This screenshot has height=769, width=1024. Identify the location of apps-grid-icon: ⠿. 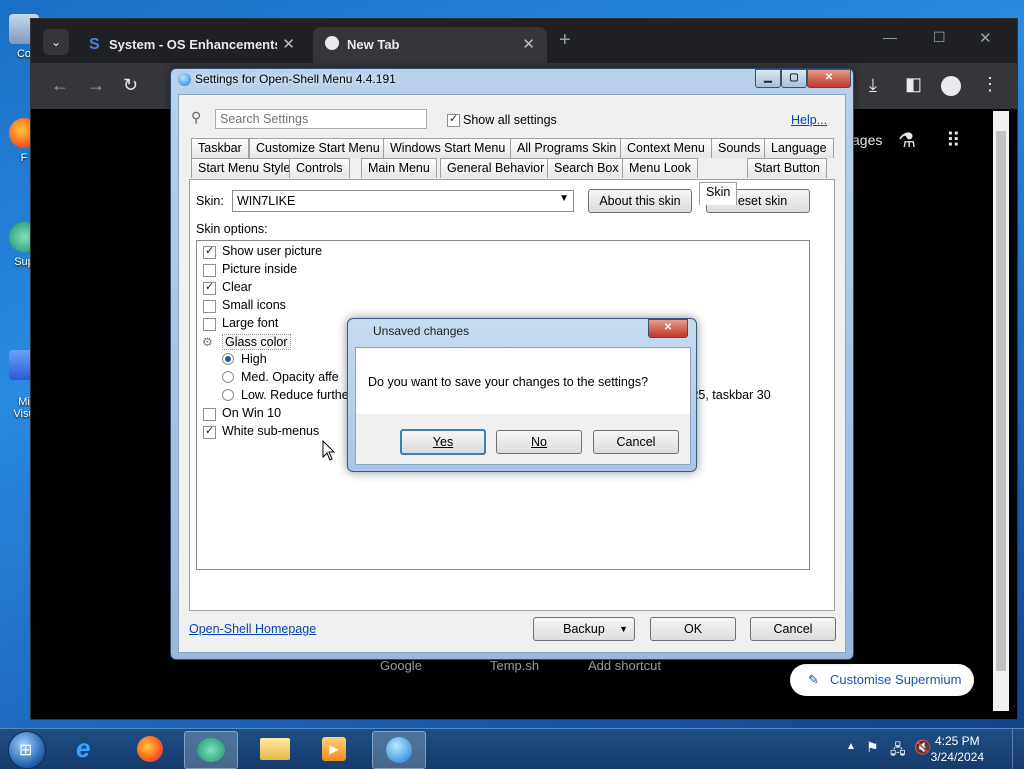
(953, 140).